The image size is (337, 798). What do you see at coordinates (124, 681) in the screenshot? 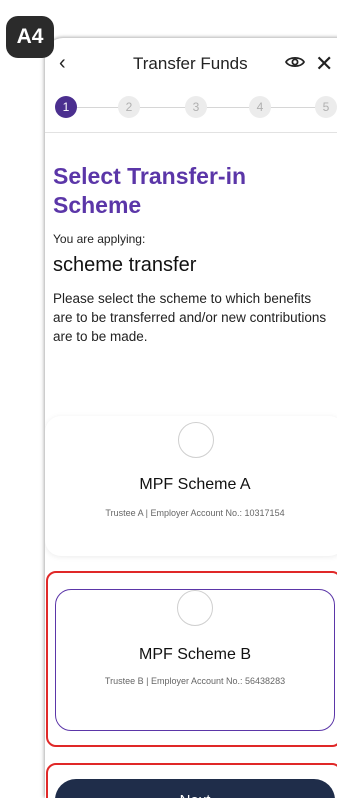
I see `scheme-b-trustee: Trustee B` at bounding box center [124, 681].